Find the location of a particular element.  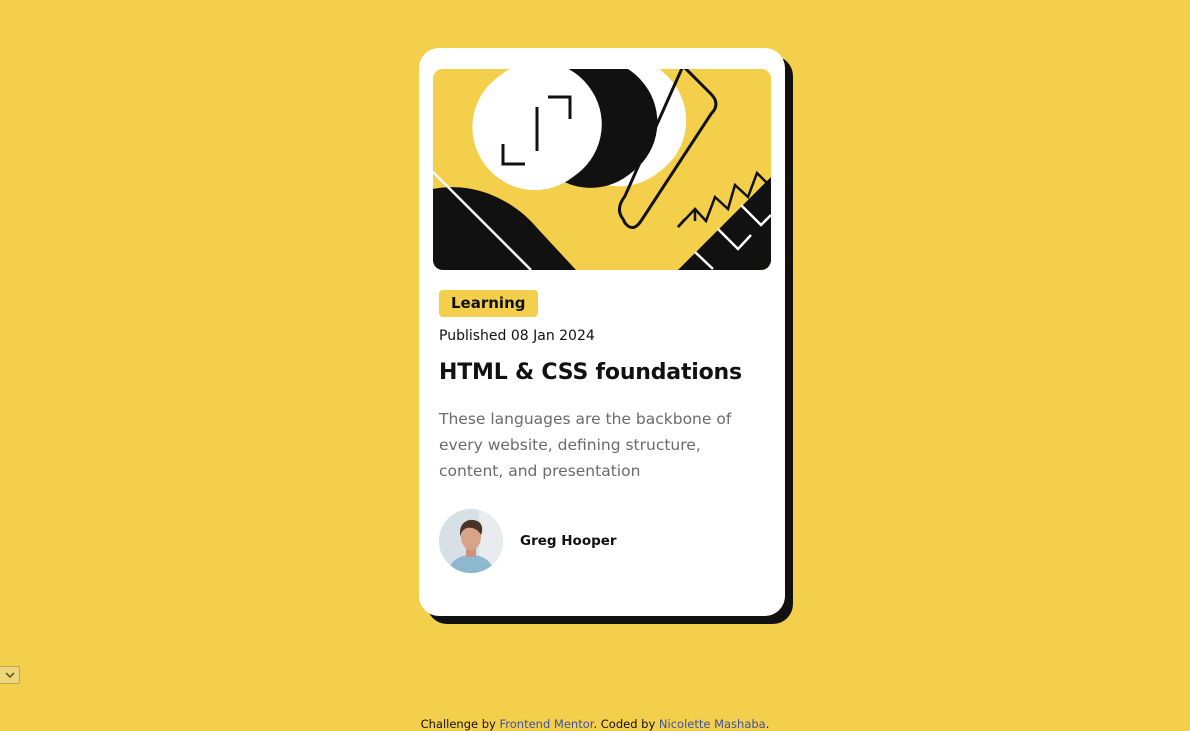

footer-prefix: Challenge by is located at coordinates (458, 724).